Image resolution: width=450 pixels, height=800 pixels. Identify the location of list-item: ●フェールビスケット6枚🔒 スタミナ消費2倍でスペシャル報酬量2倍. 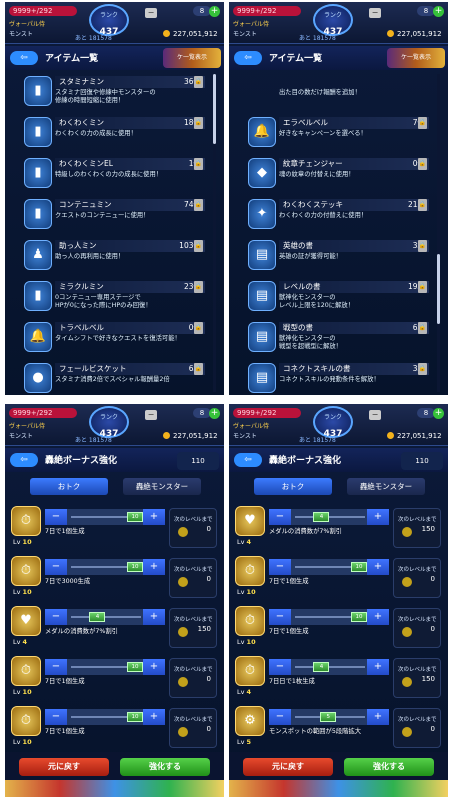
(114, 377).